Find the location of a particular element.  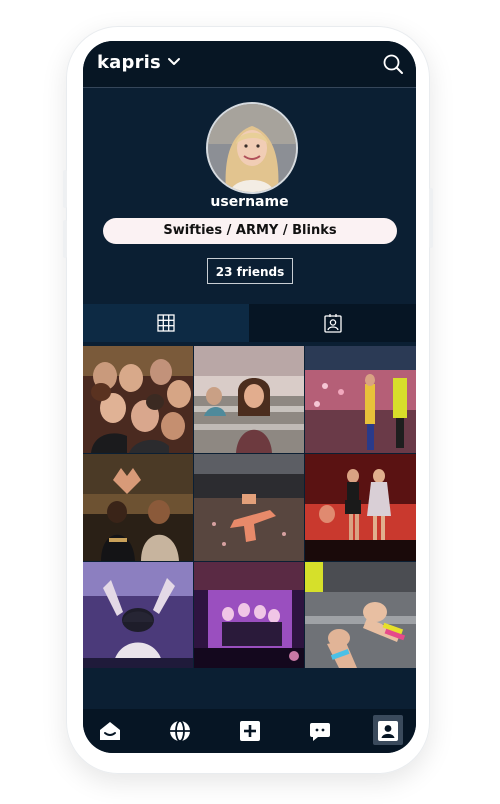

messages-icon is located at coordinates (320, 731).